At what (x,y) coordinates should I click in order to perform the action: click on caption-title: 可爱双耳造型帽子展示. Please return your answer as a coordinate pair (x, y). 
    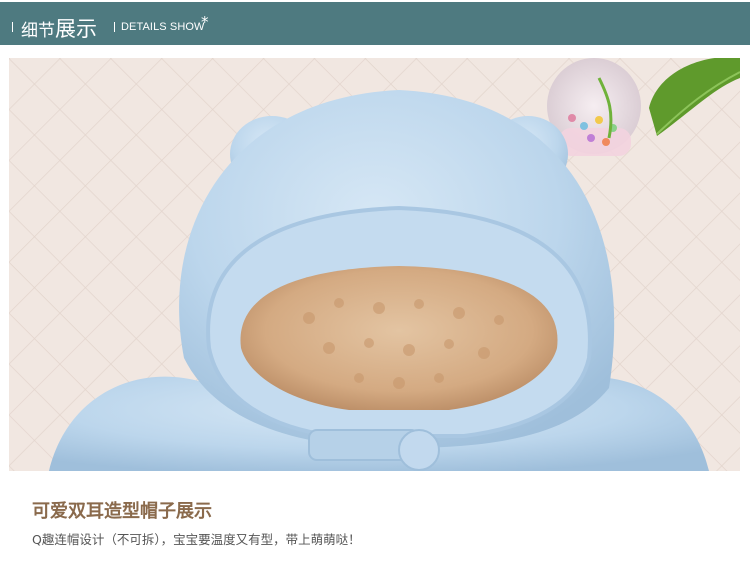
    Looking at the image, I should click on (122, 511).